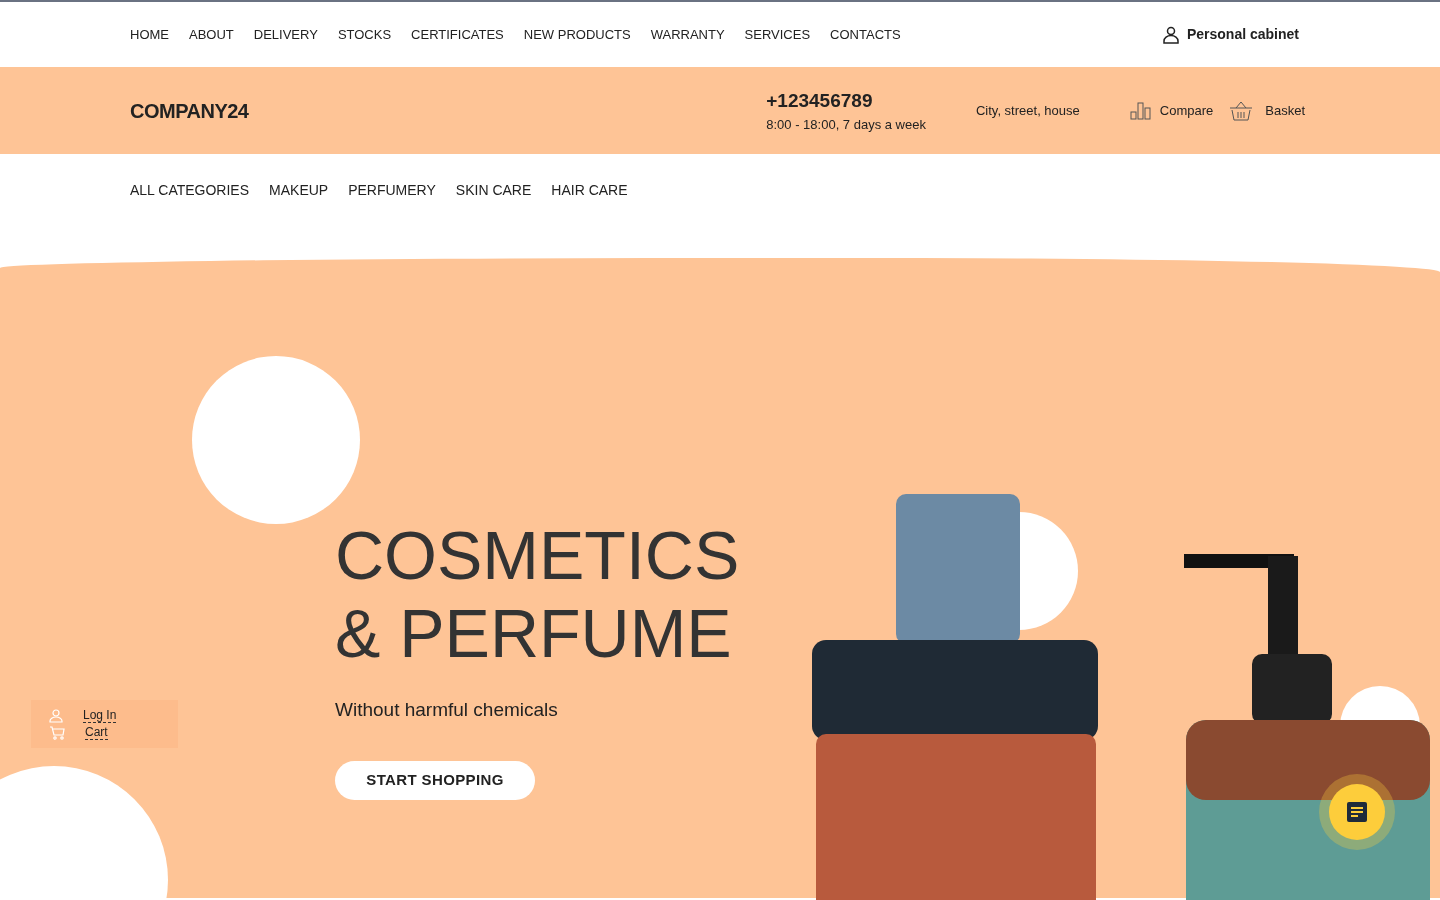  I want to click on category-link: HAIR CARE, so click(589, 190).